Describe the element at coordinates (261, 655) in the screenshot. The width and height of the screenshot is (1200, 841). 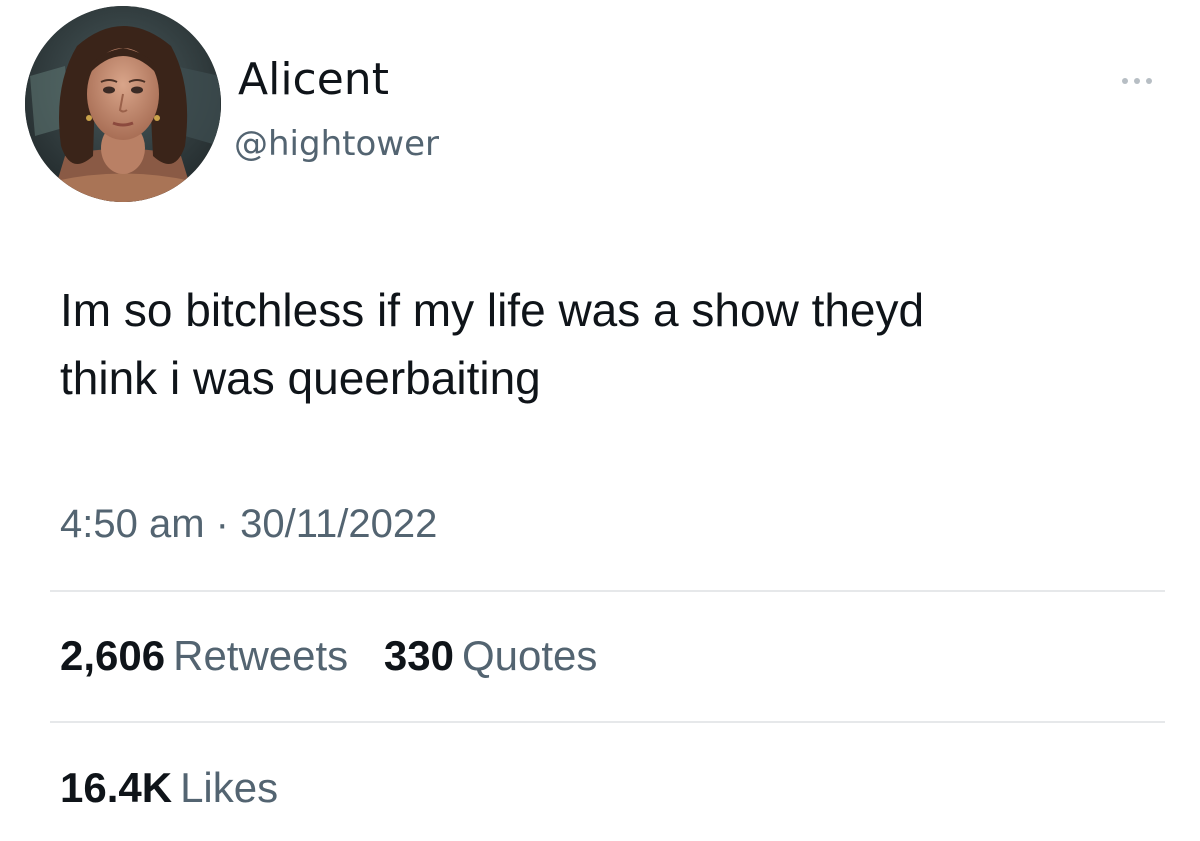
I see `retweets-label: Retweets` at that location.